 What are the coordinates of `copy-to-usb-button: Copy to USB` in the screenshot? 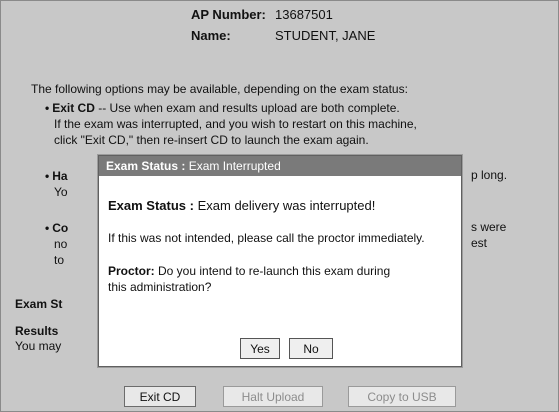 It's located at (402, 396).